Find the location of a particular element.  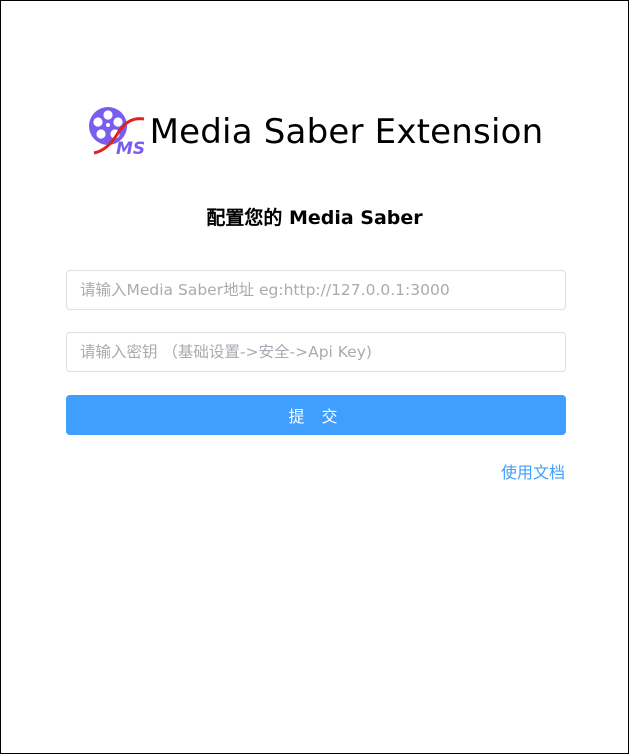

media-saber-logo-icon: MS is located at coordinates (116, 133).